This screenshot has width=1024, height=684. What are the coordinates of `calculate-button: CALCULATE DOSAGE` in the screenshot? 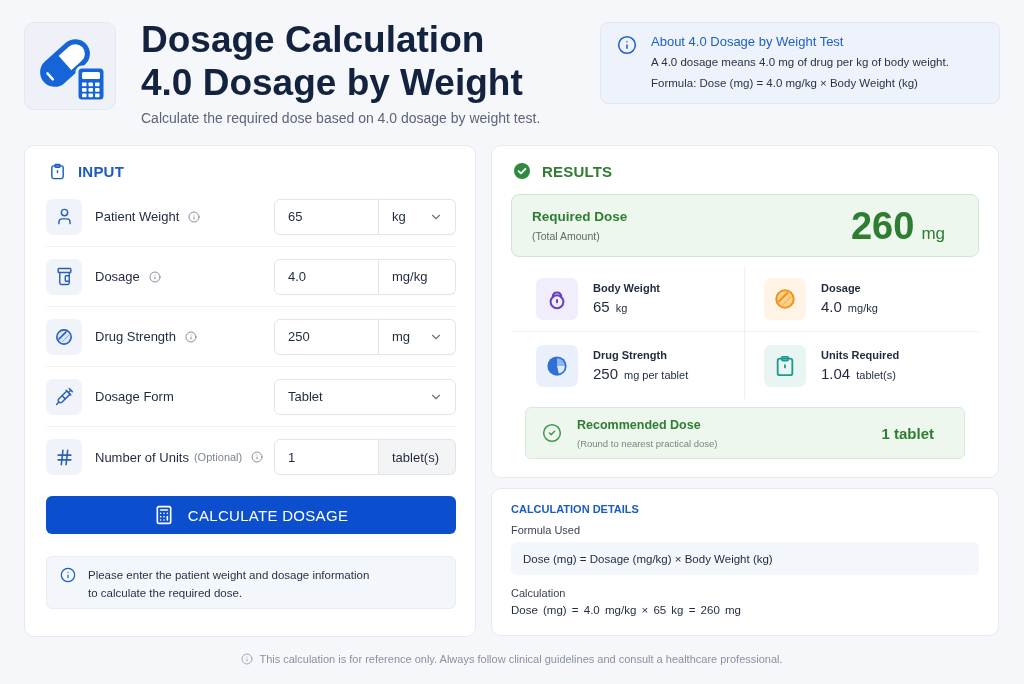 It's located at (251, 515).